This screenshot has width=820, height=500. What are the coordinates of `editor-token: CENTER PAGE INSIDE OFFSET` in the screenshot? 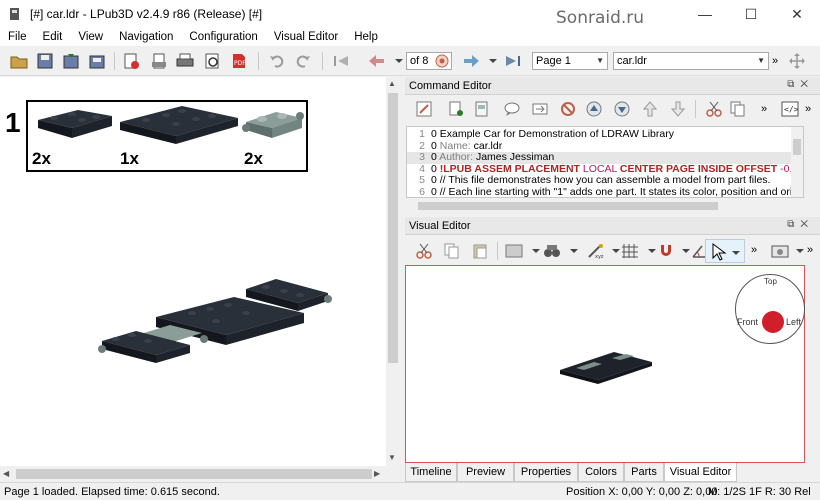 It's located at (698, 168).